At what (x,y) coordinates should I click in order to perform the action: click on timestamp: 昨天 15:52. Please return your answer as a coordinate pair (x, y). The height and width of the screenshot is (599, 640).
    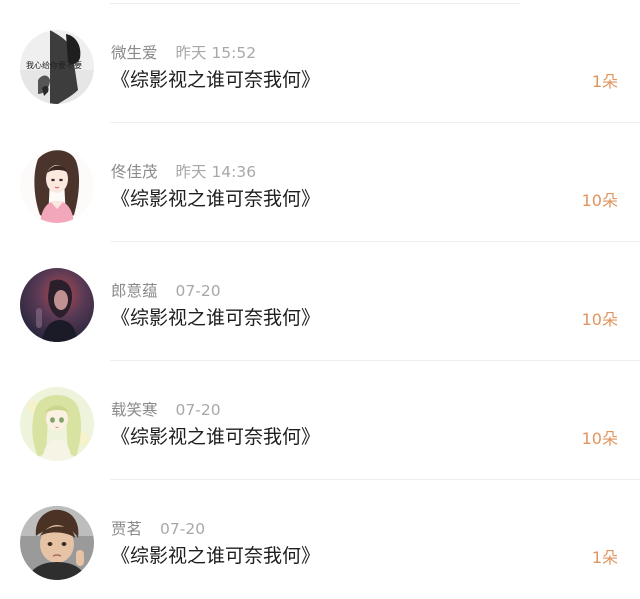
    Looking at the image, I should click on (216, 53).